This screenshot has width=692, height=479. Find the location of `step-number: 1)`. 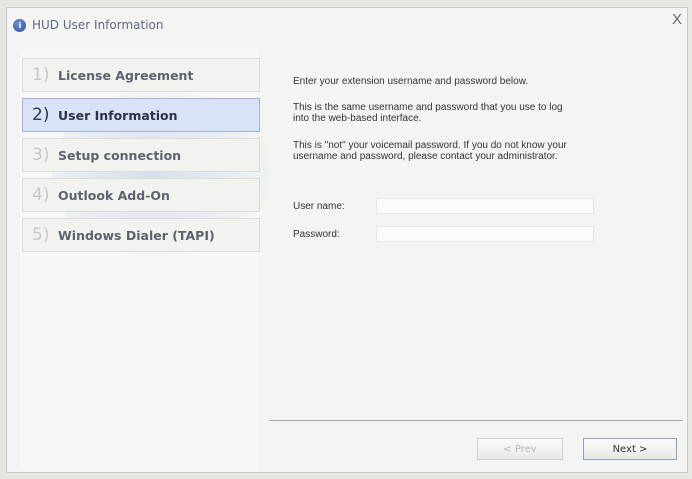

step-number: 1) is located at coordinates (41, 75).